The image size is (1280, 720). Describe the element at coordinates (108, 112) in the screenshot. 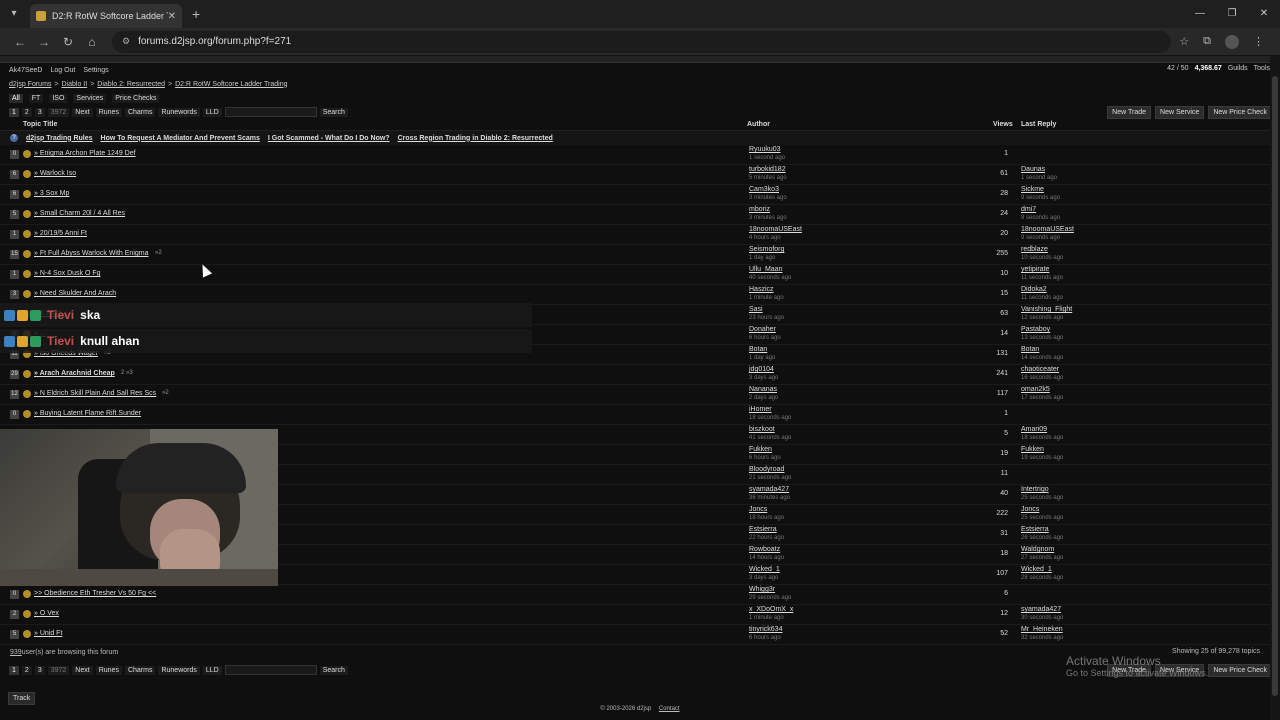

I see `runes-link: Runes` at that location.